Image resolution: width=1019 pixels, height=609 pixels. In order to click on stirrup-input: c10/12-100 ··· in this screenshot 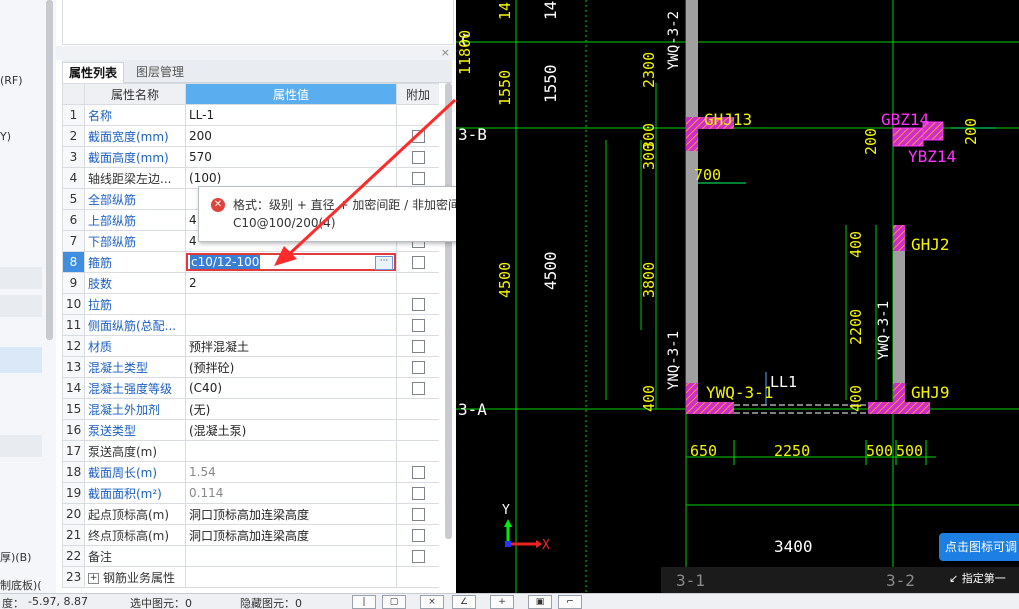, I will do `click(291, 262)`.